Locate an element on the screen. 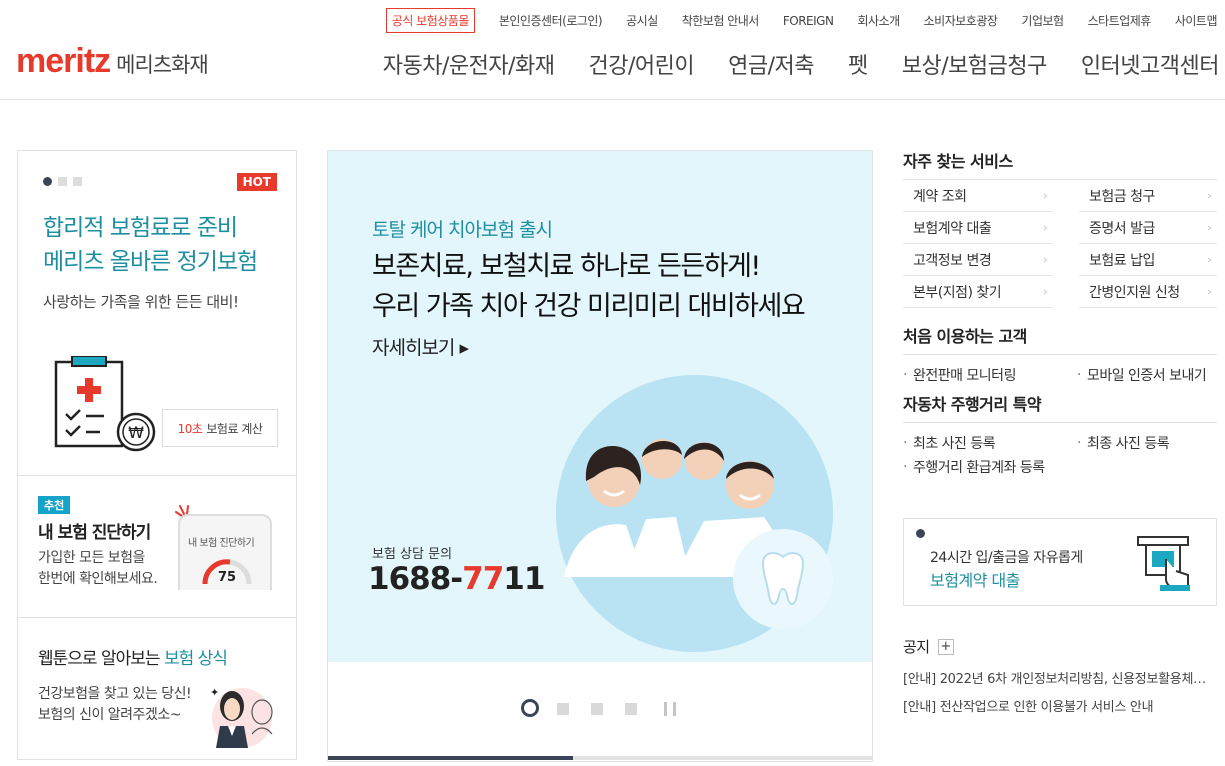 The image size is (1225, 766). policy-loan-box: 24시간 입/출금을 자유롭게 보험계약 대출 is located at coordinates (1060, 562).